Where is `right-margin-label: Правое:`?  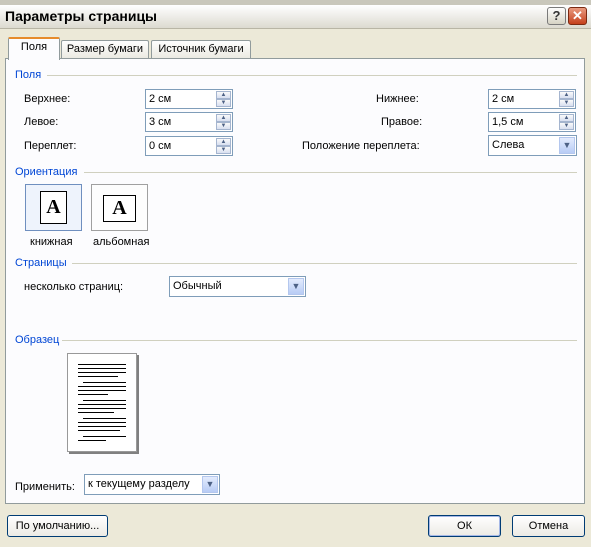
right-margin-label: Правое: is located at coordinates (402, 122).